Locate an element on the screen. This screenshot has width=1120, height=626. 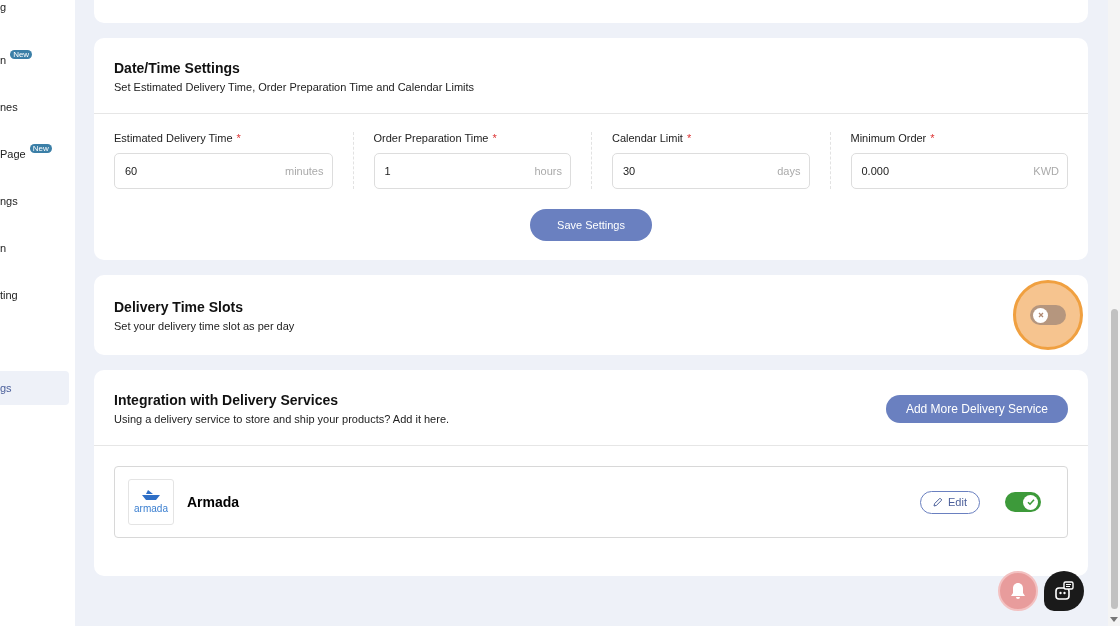
section-title: Date/Time Settings is located at coordinates (177, 68).